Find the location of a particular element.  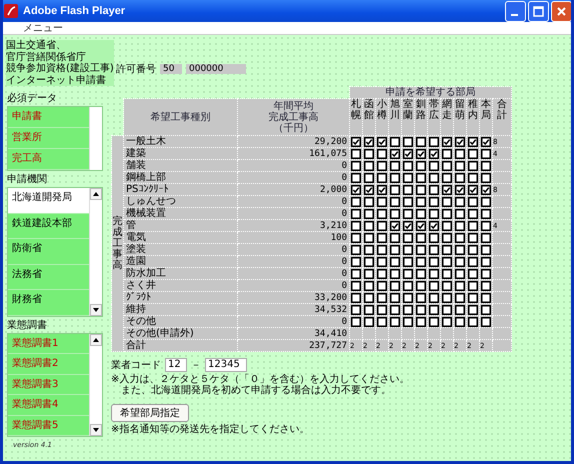

input-field: 12345 is located at coordinates (226, 365).